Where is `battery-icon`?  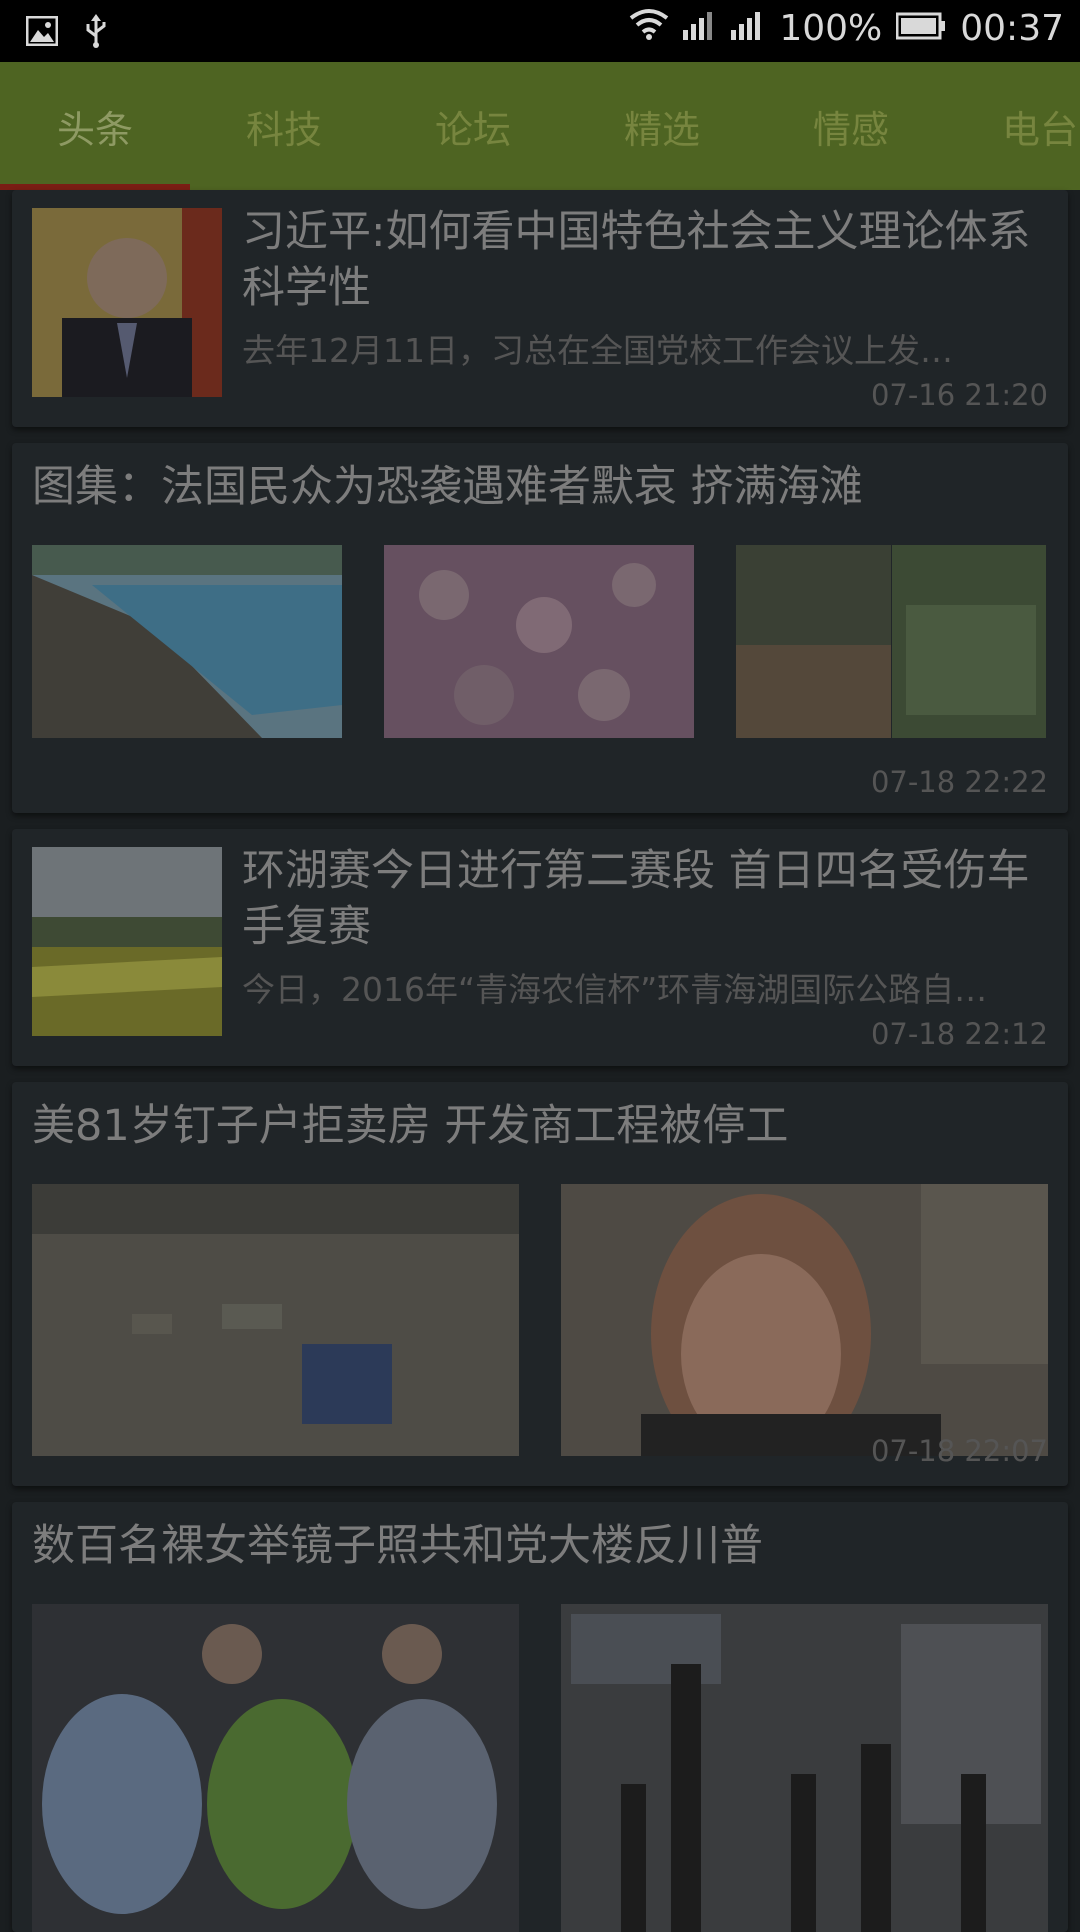 battery-icon is located at coordinates (920, 28).